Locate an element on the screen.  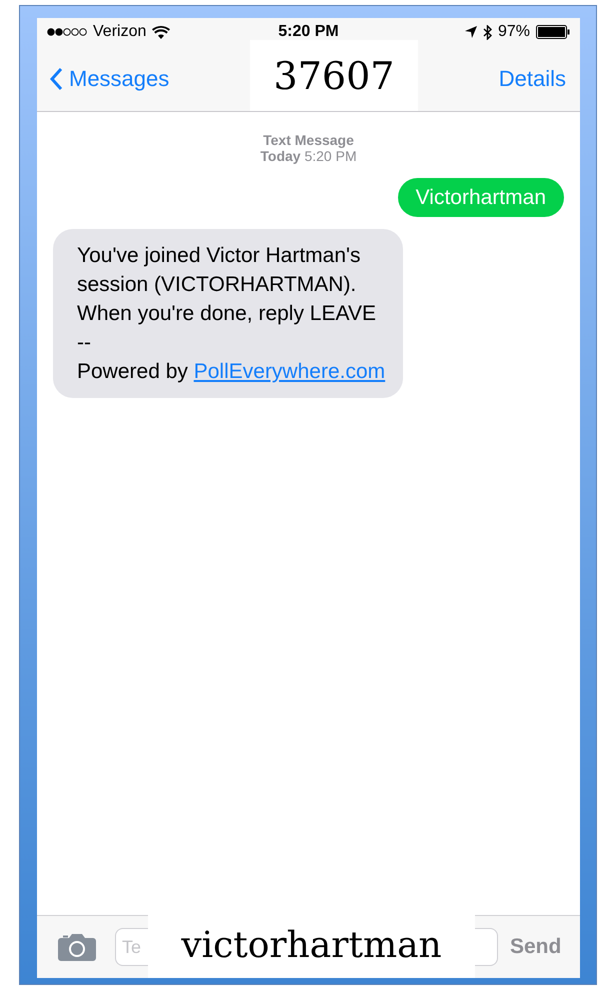
message-input-field: Te is located at coordinates (131, 947).